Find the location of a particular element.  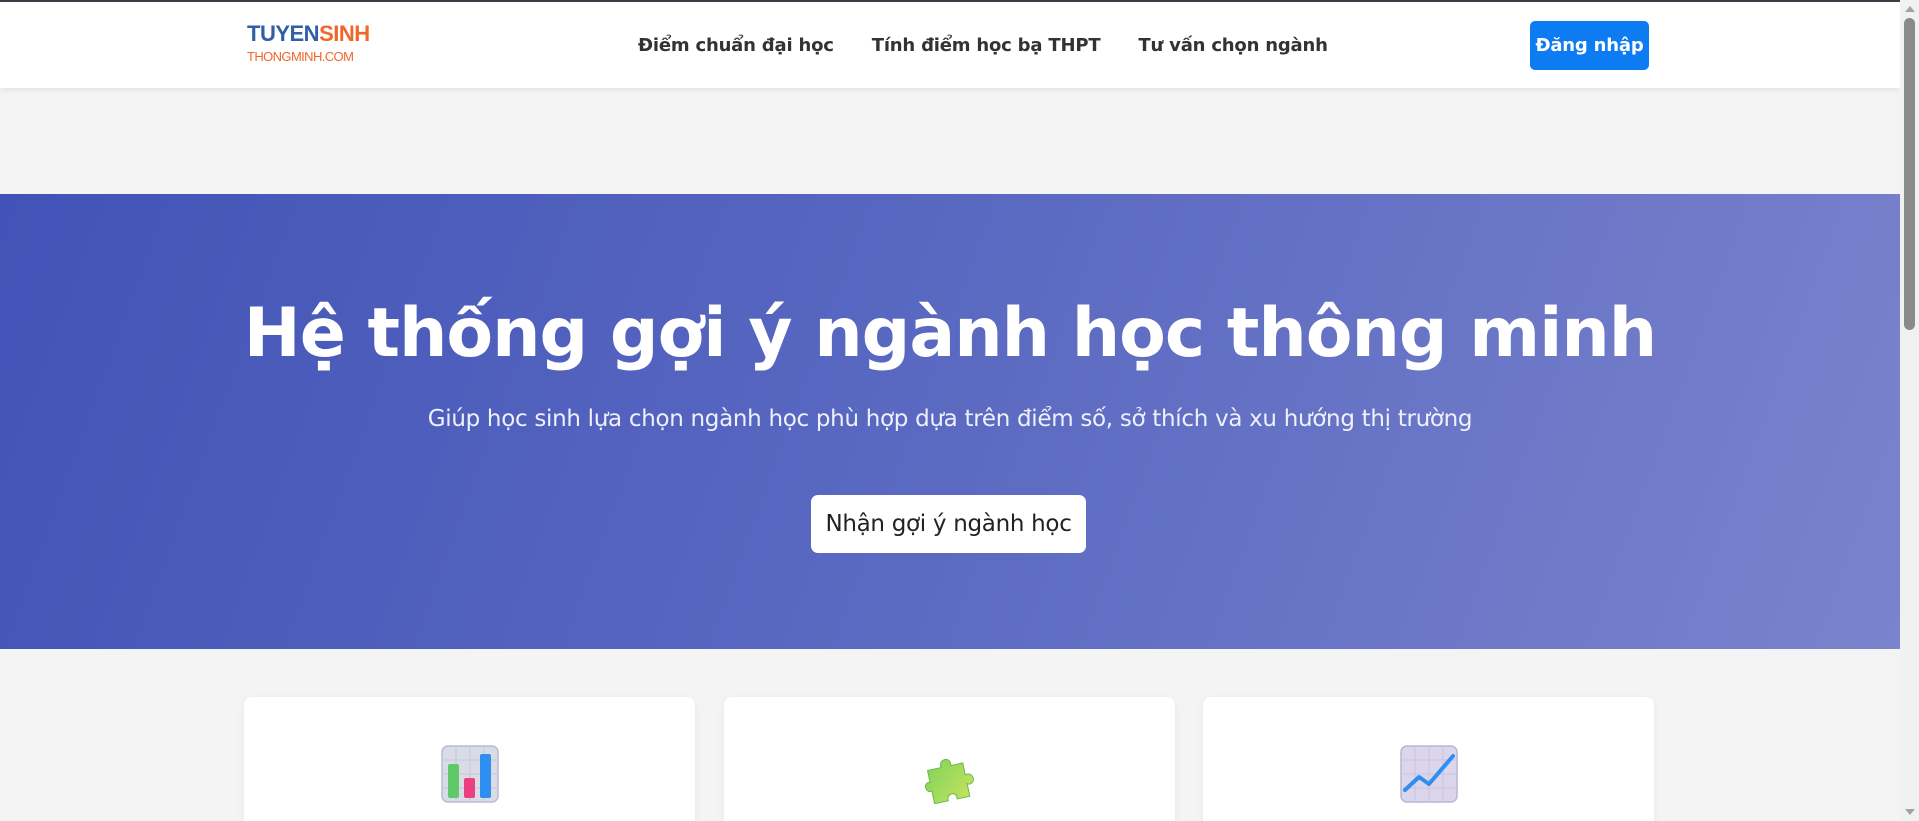

logo-domain: THONGMINH.COM is located at coordinates (300, 56).